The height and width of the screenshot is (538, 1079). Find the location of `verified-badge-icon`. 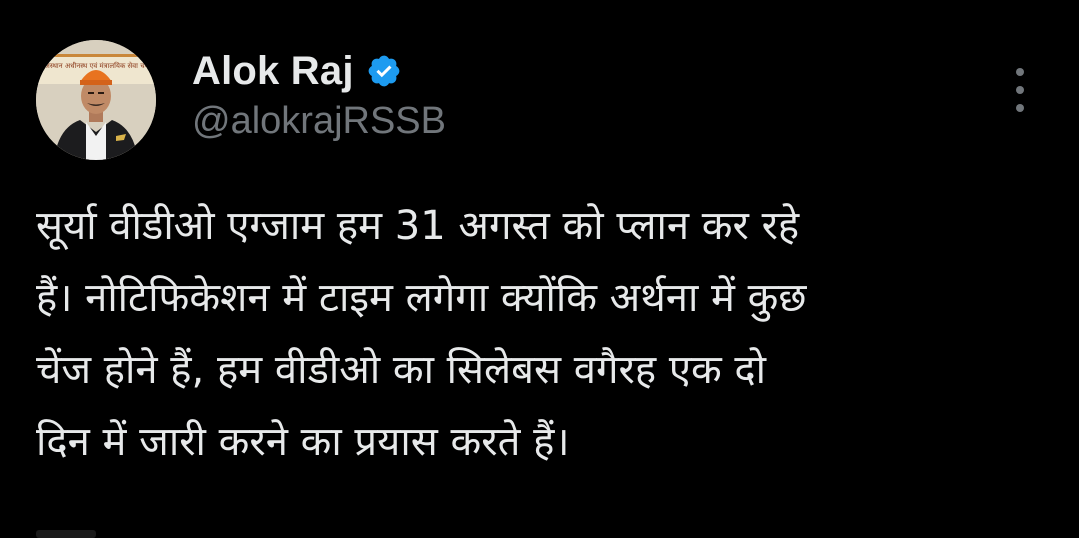

verified-badge-icon is located at coordinates (384, 71).